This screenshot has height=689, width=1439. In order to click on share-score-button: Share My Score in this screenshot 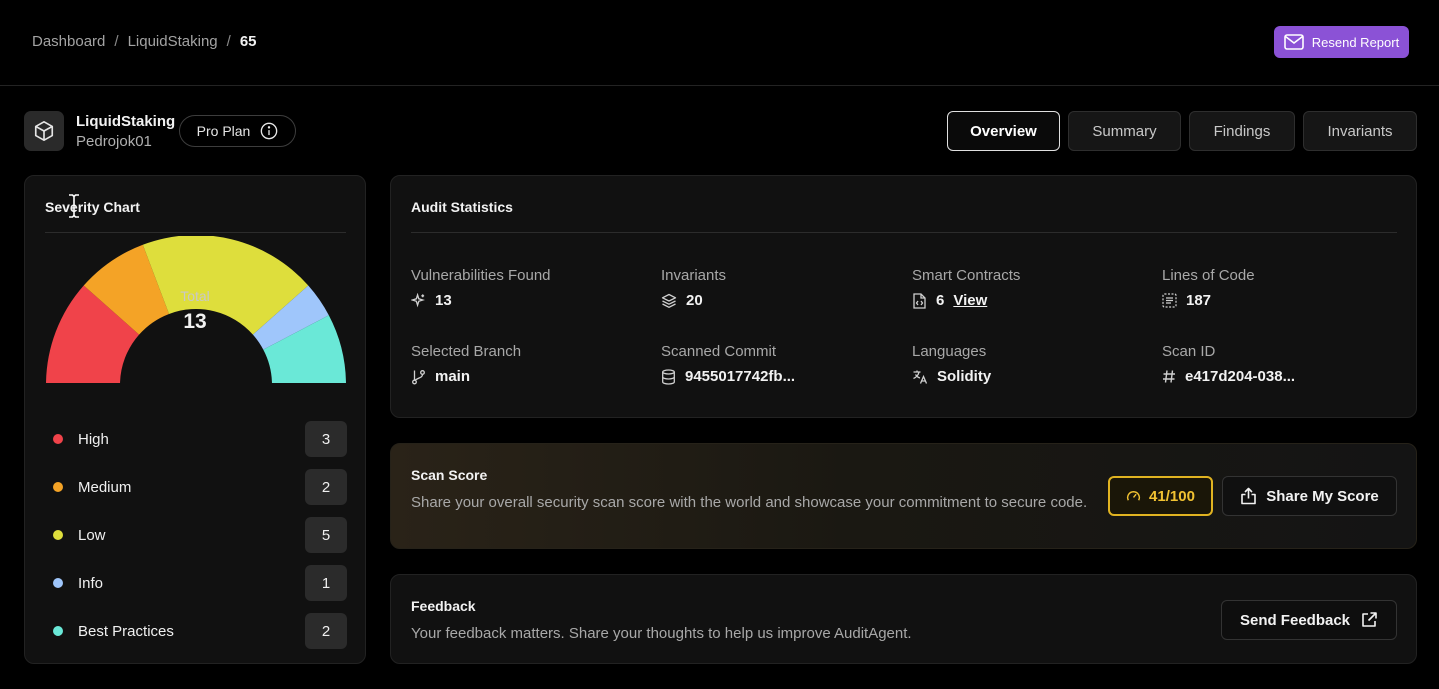, I will do `click(1309, 496)`.